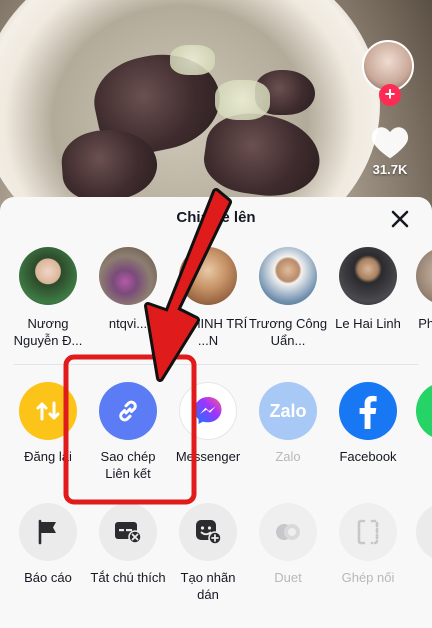 The width and height of the screenshot is (432, 628). I want to click on stitch-icon, so click(368, 532).